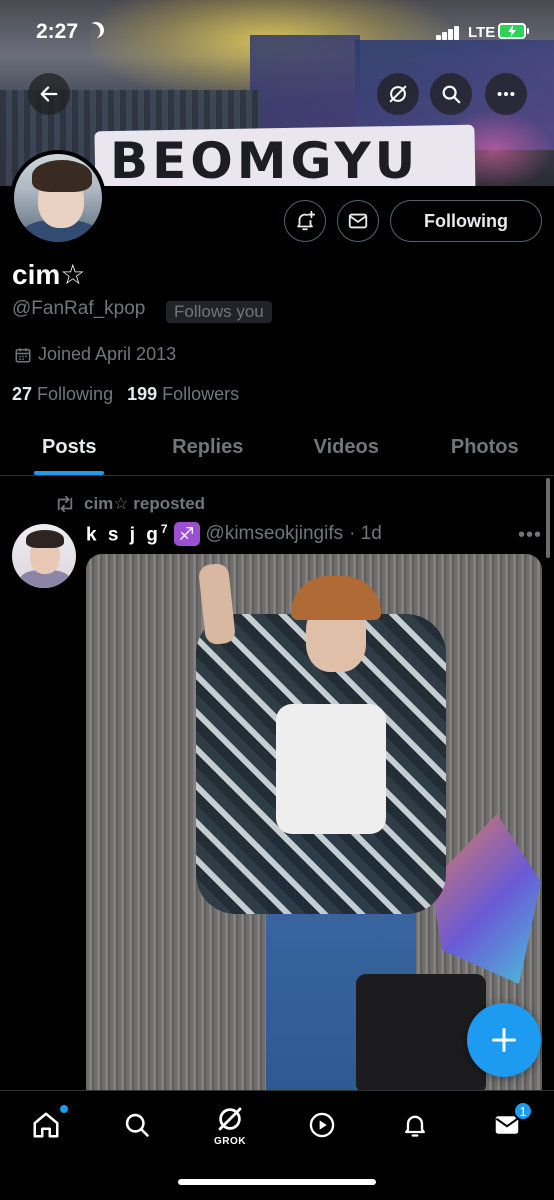 This screenshot has width=554, height=1200. What do you see at coordinates (277, 32) in the screenshot?
I see `status-bar: 2:27 LTE` at bounding box center [277, 32].